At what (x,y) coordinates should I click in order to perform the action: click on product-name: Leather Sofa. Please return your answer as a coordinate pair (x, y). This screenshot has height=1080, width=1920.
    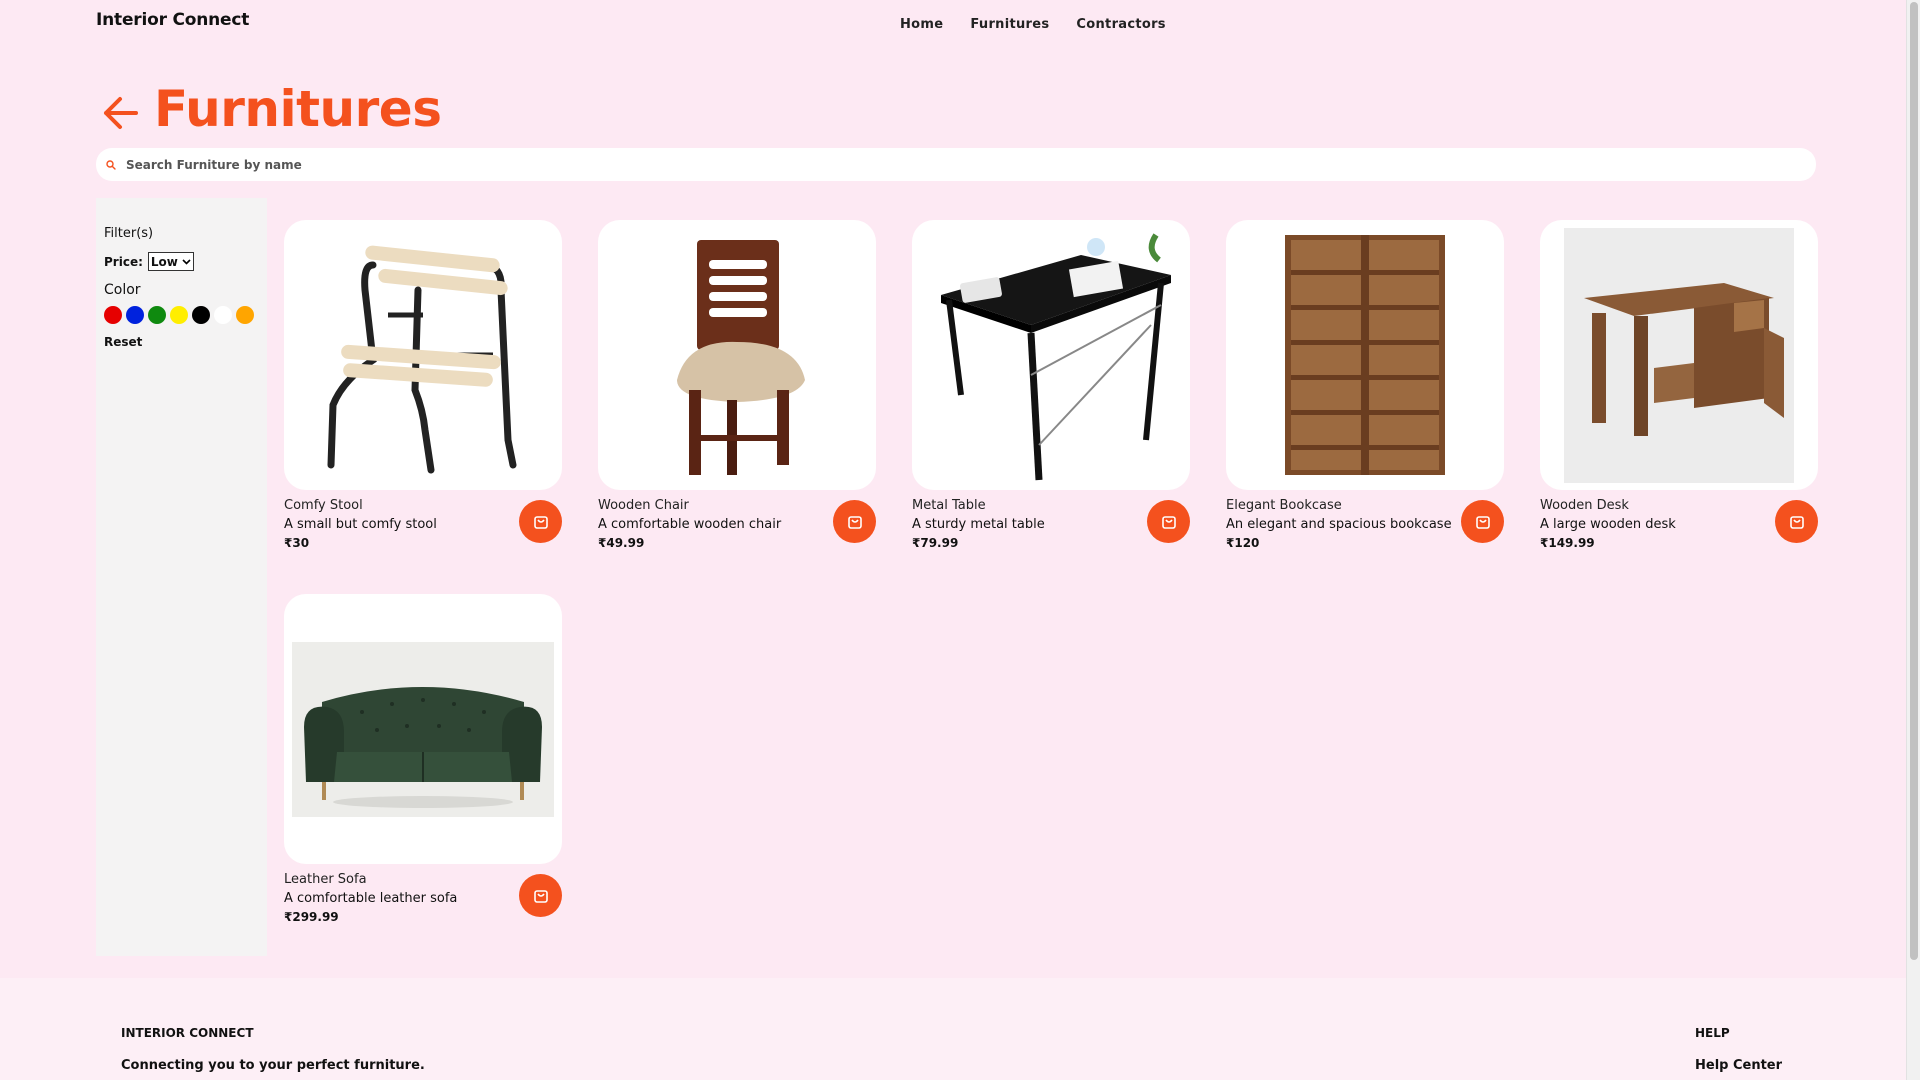
    Looking at the image, I should click on (325, 879).